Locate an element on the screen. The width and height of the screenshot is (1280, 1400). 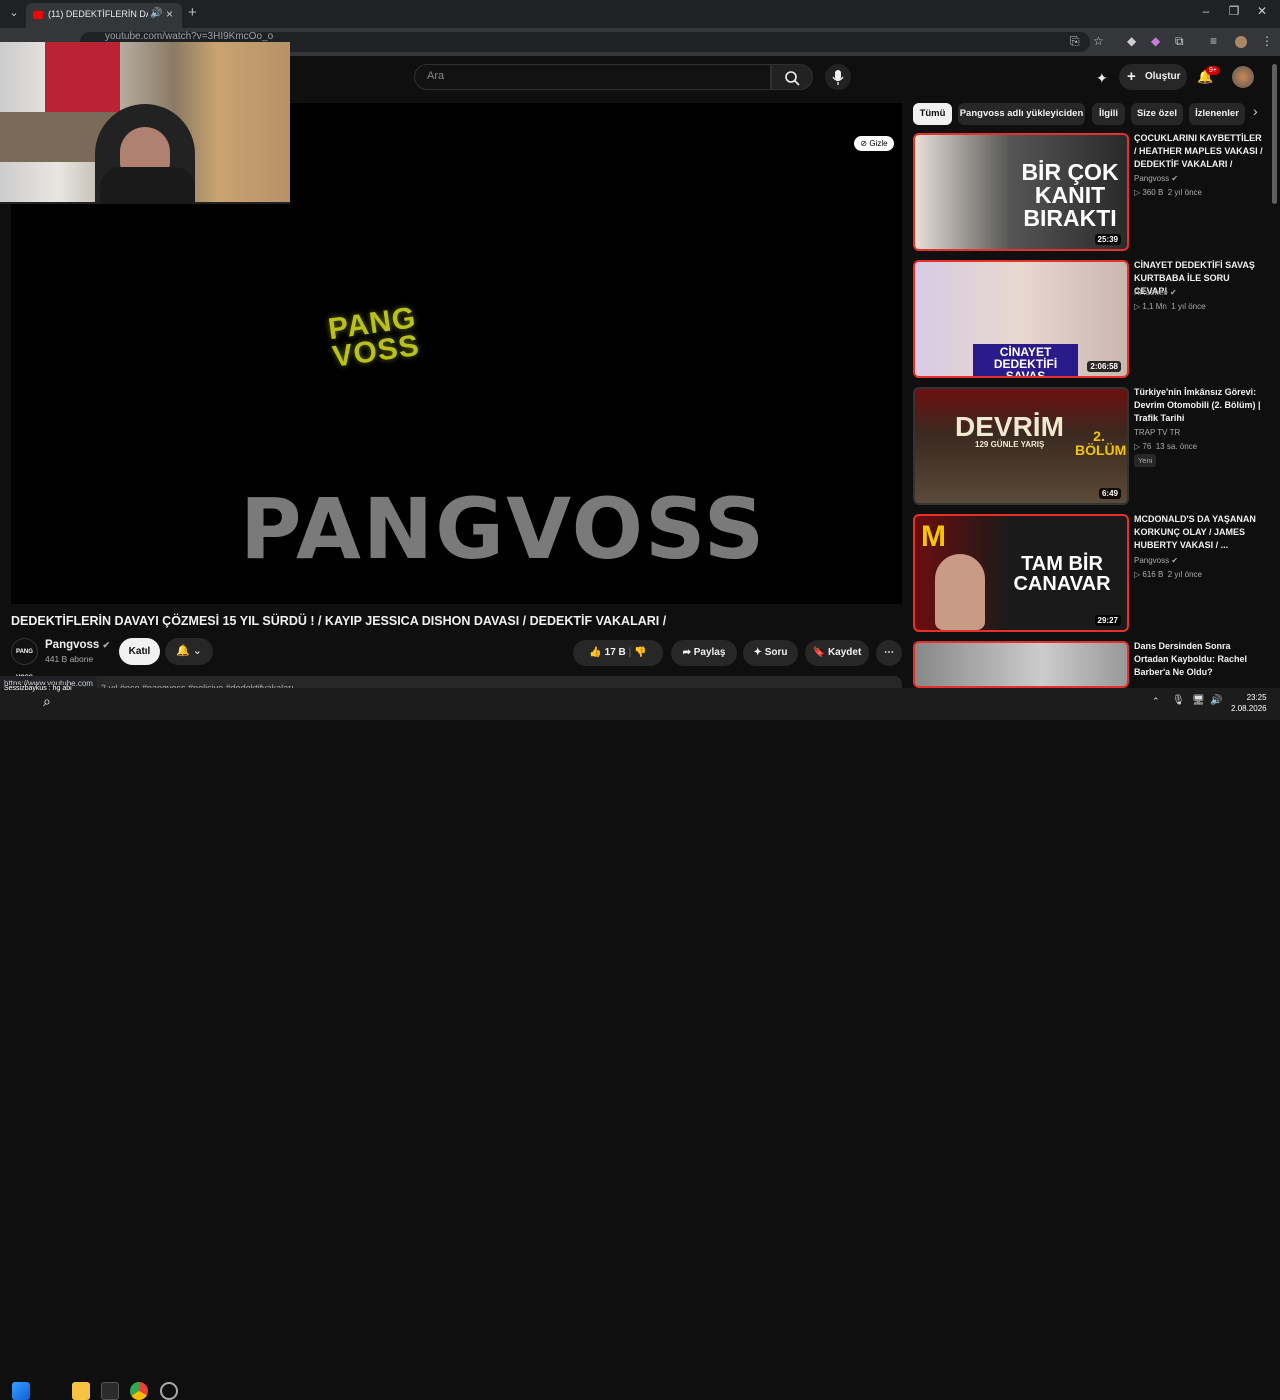
bookmark-star-icon: ☆ is located at coordinates (1098, 41).